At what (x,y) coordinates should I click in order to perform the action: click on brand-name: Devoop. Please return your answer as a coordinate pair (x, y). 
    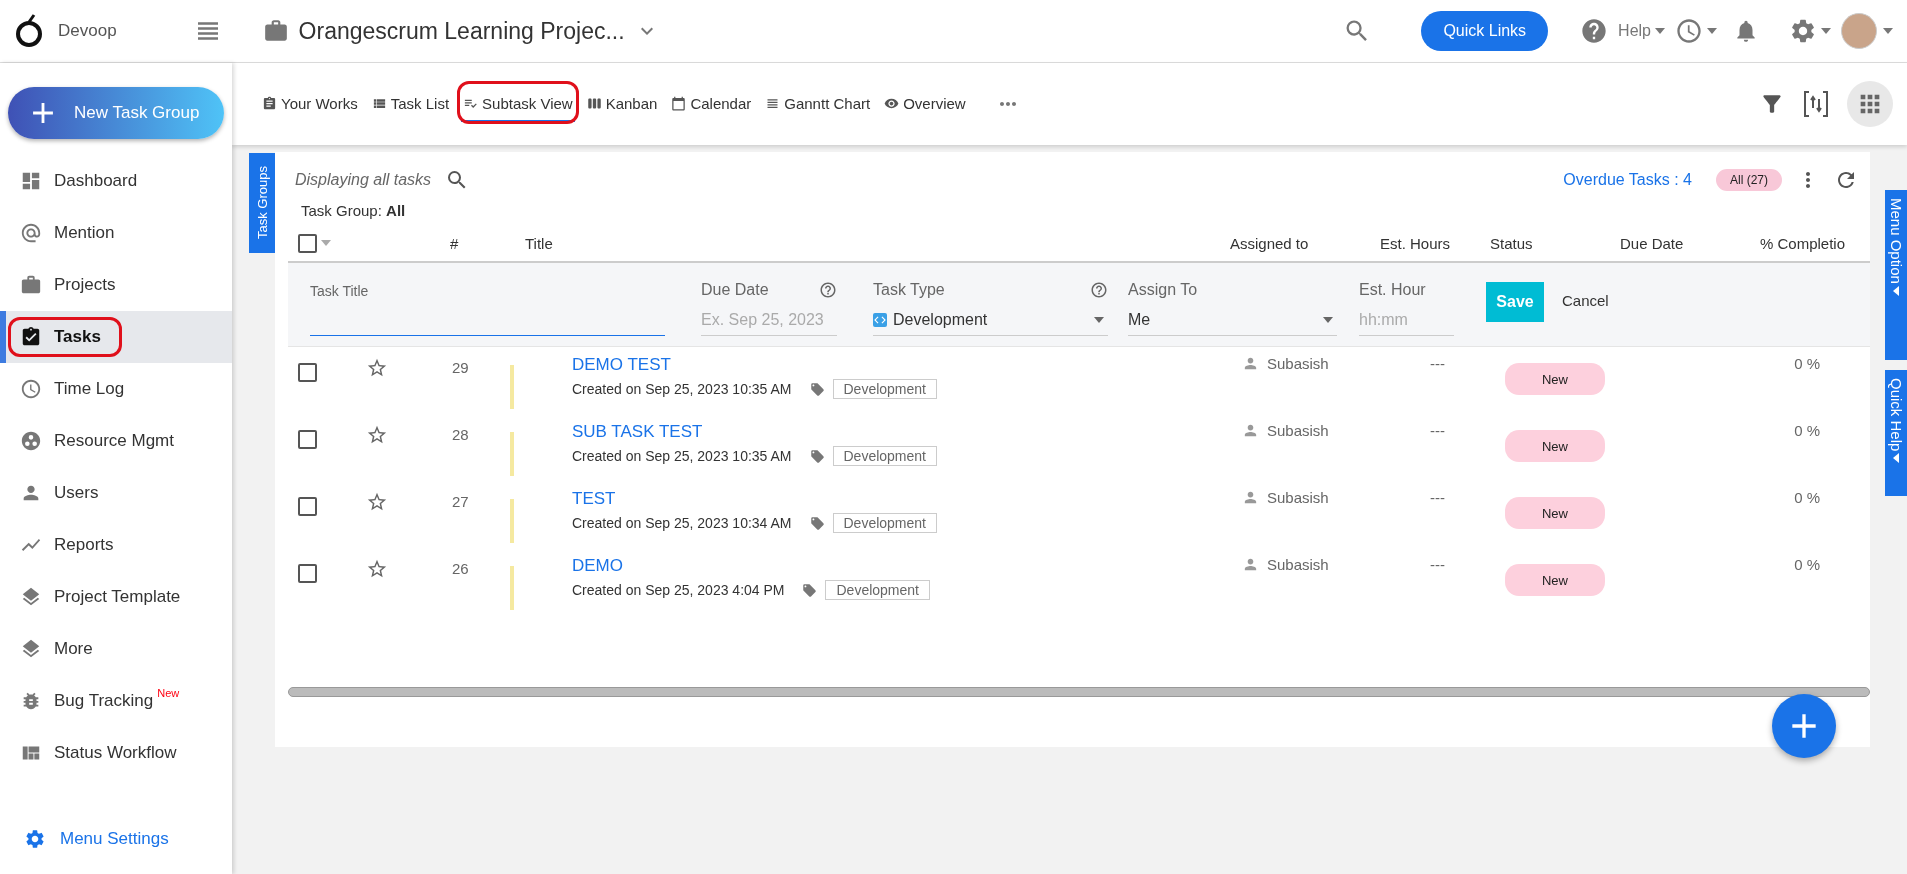
    Looking at the image, I should click on (87, 31).